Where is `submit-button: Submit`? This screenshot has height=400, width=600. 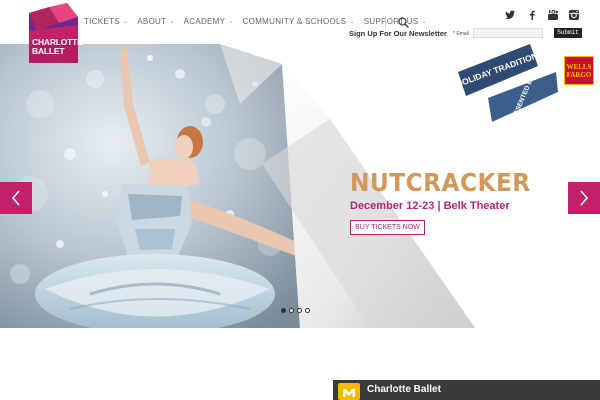
submit-button: Submit is located at coordinates (568, 33).